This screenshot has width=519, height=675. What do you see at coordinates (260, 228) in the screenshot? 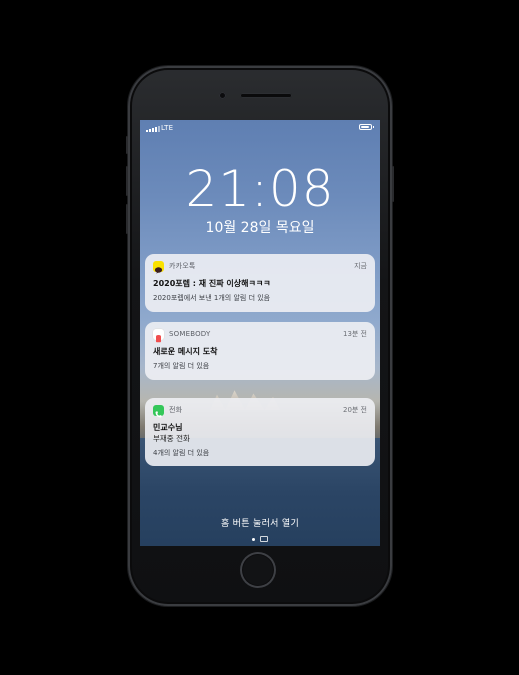
I see `clock-date: 10월 28일 목요일` at bounding box center [260, 228].